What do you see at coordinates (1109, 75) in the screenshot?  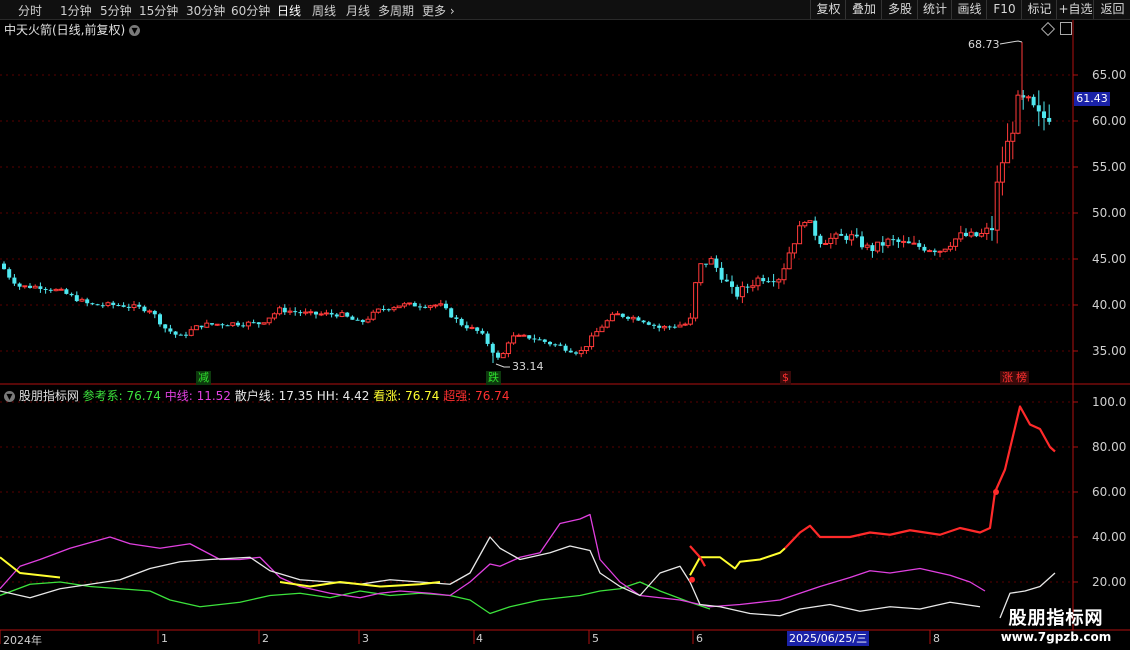 I see `main-y-label-0: 65.00` at bounding box center [1109, 75].